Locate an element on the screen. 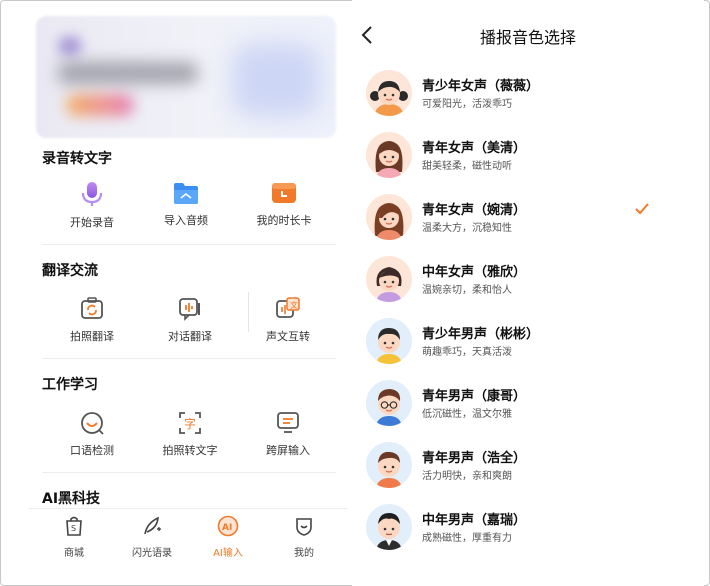  nav-profile-label: 我的 is located at coordinates (304, 553).